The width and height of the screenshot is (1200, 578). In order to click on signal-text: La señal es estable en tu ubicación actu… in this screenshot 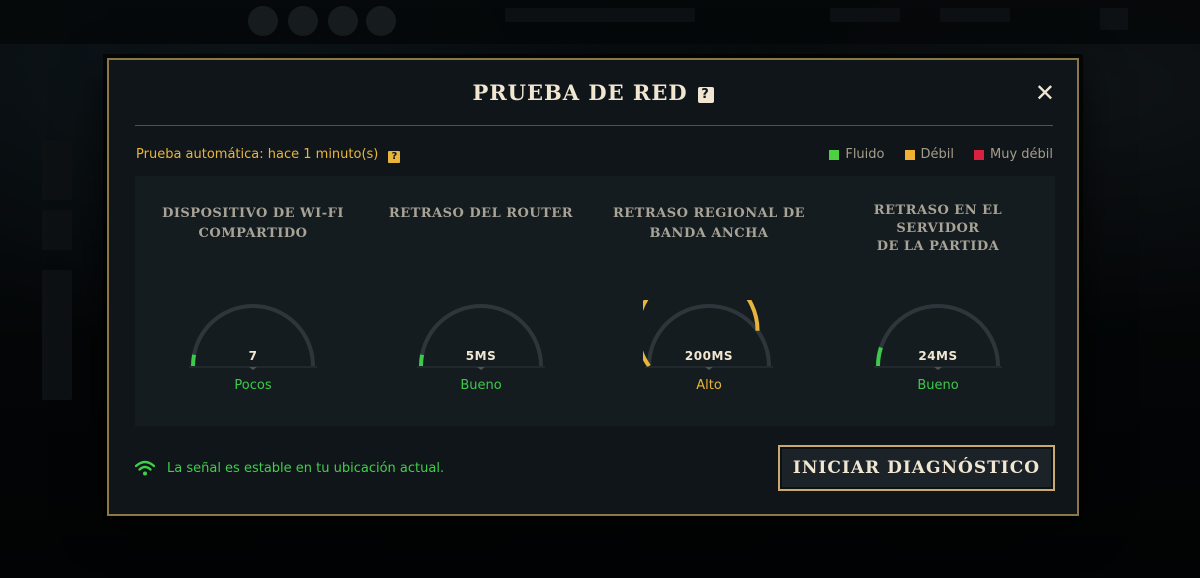, I will do `click(306, 468)`.